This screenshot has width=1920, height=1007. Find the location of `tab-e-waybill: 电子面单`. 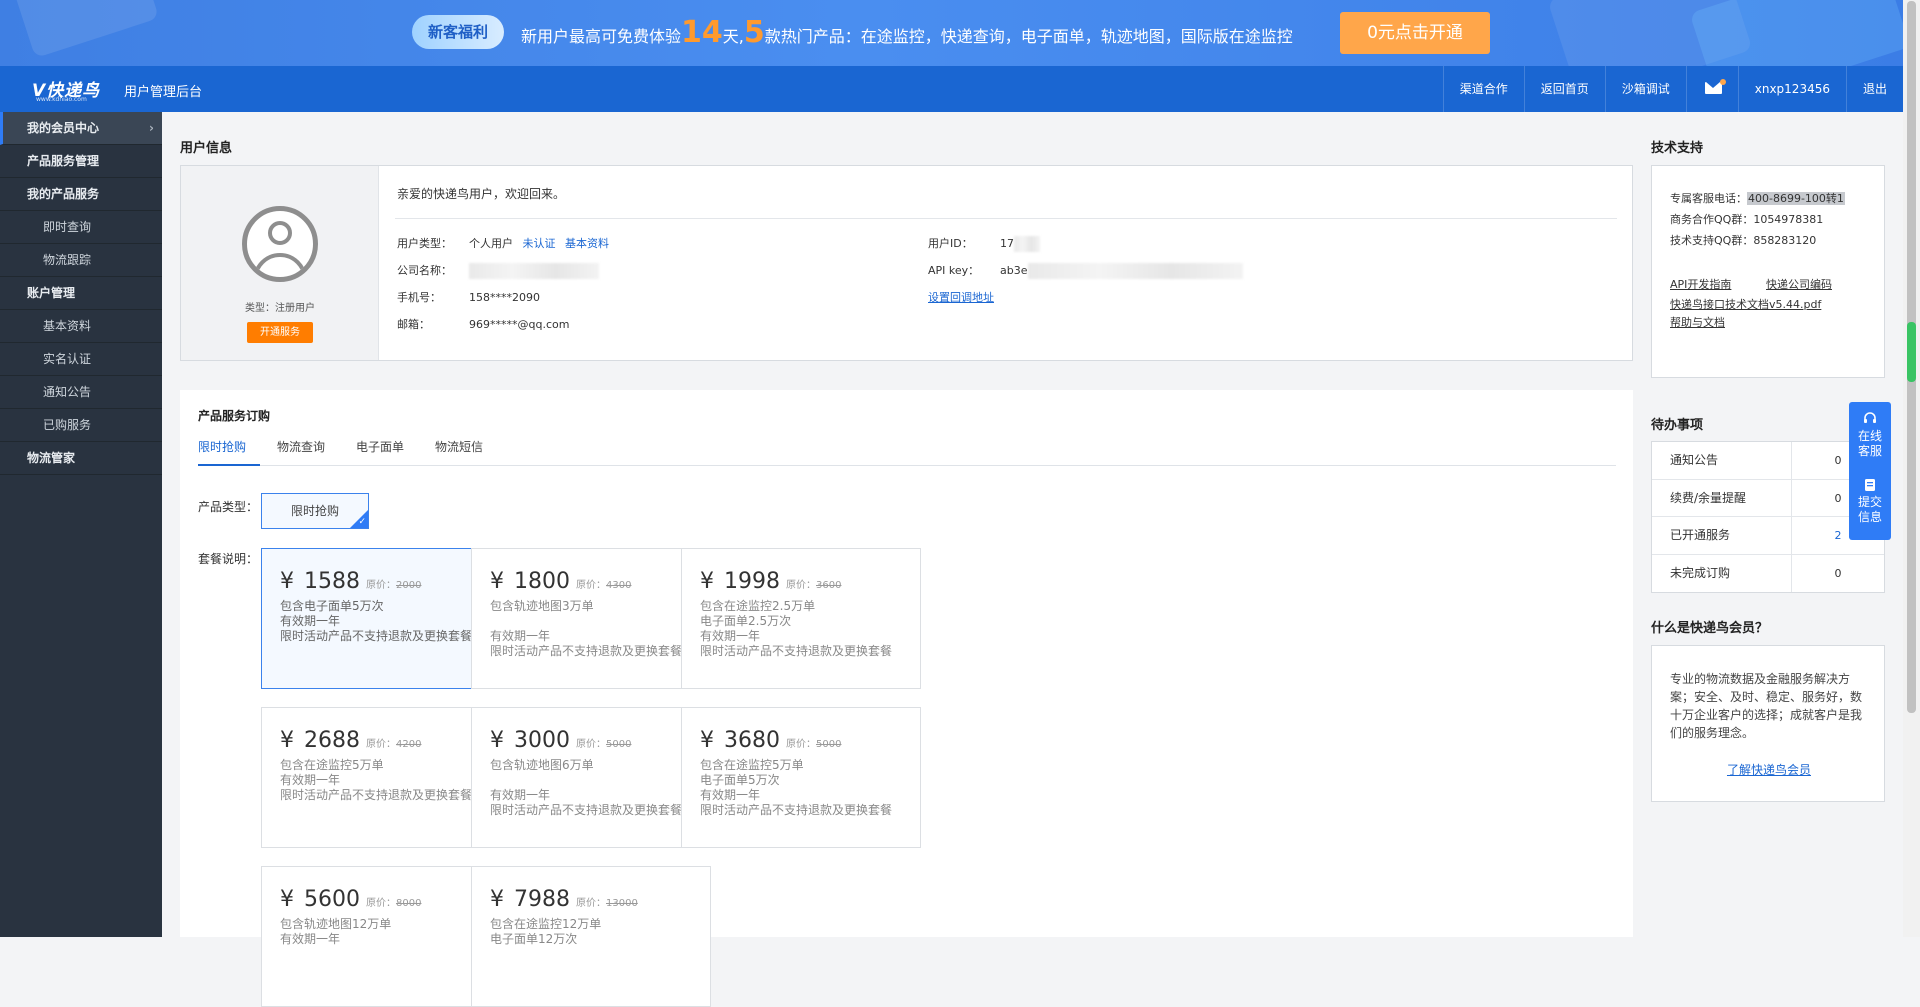

tab-e-waybill: 电子面单 is located at coordinates (387, 448).